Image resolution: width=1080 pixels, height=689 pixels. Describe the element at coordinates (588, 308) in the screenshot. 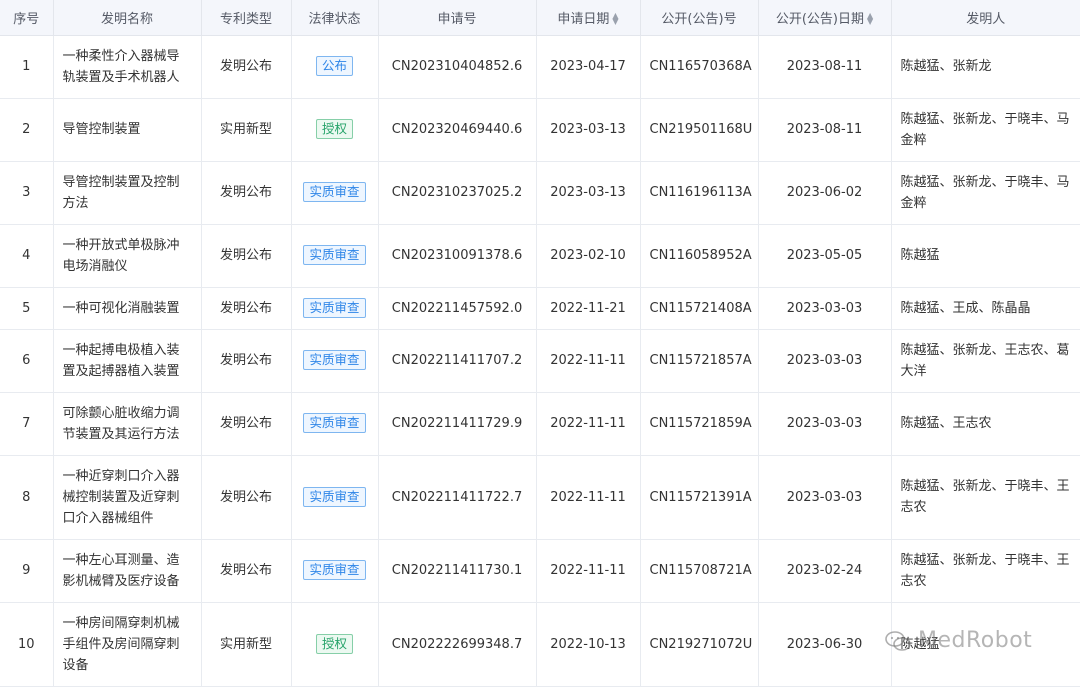

I see `cell-app-date: 2022-11-21` at that location.